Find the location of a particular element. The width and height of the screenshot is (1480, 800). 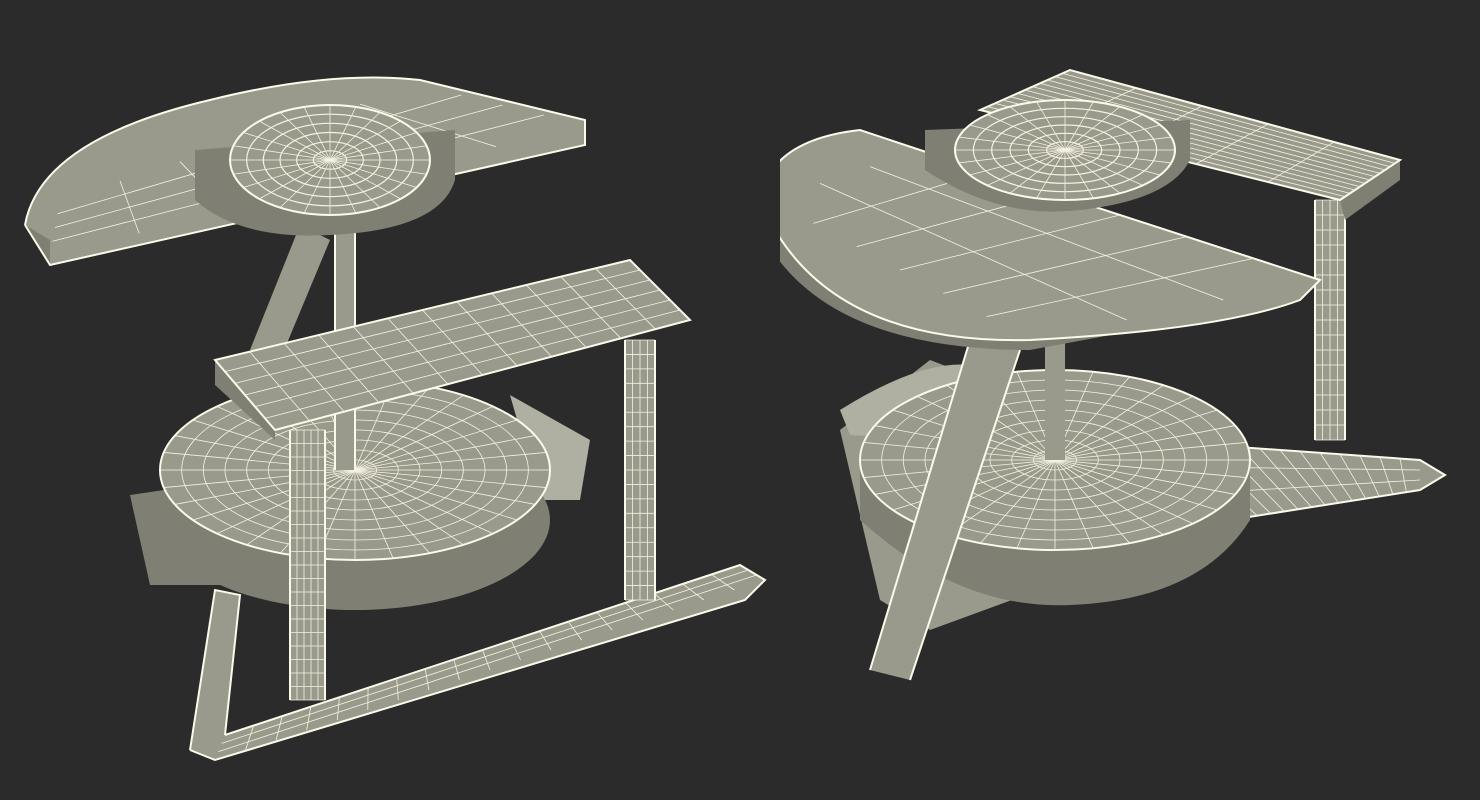

lower-turntable-left is located at coordinates (360, 494).